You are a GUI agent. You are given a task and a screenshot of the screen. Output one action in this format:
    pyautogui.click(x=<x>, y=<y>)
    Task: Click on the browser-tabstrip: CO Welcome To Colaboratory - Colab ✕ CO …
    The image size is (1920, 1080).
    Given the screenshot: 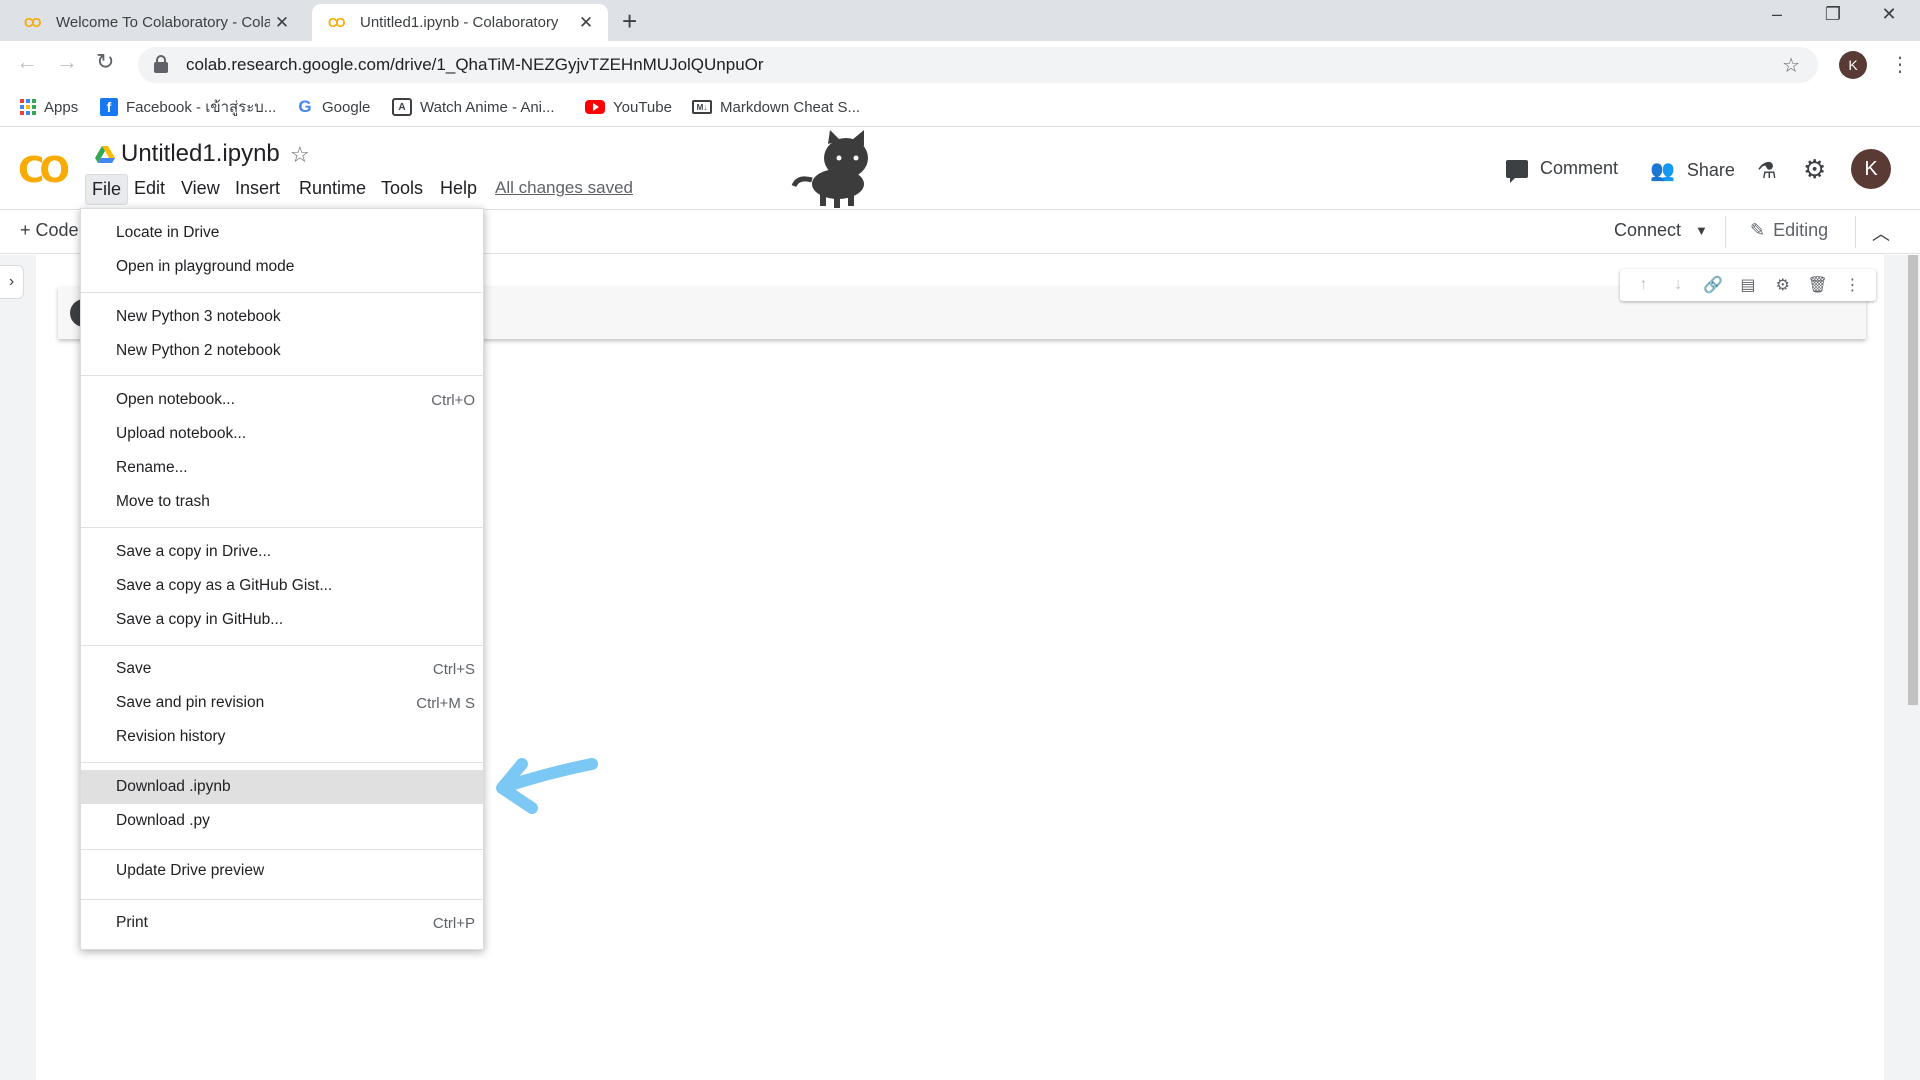 What is the action you would take?
    pyautogui.click(x=960, y=20)
    